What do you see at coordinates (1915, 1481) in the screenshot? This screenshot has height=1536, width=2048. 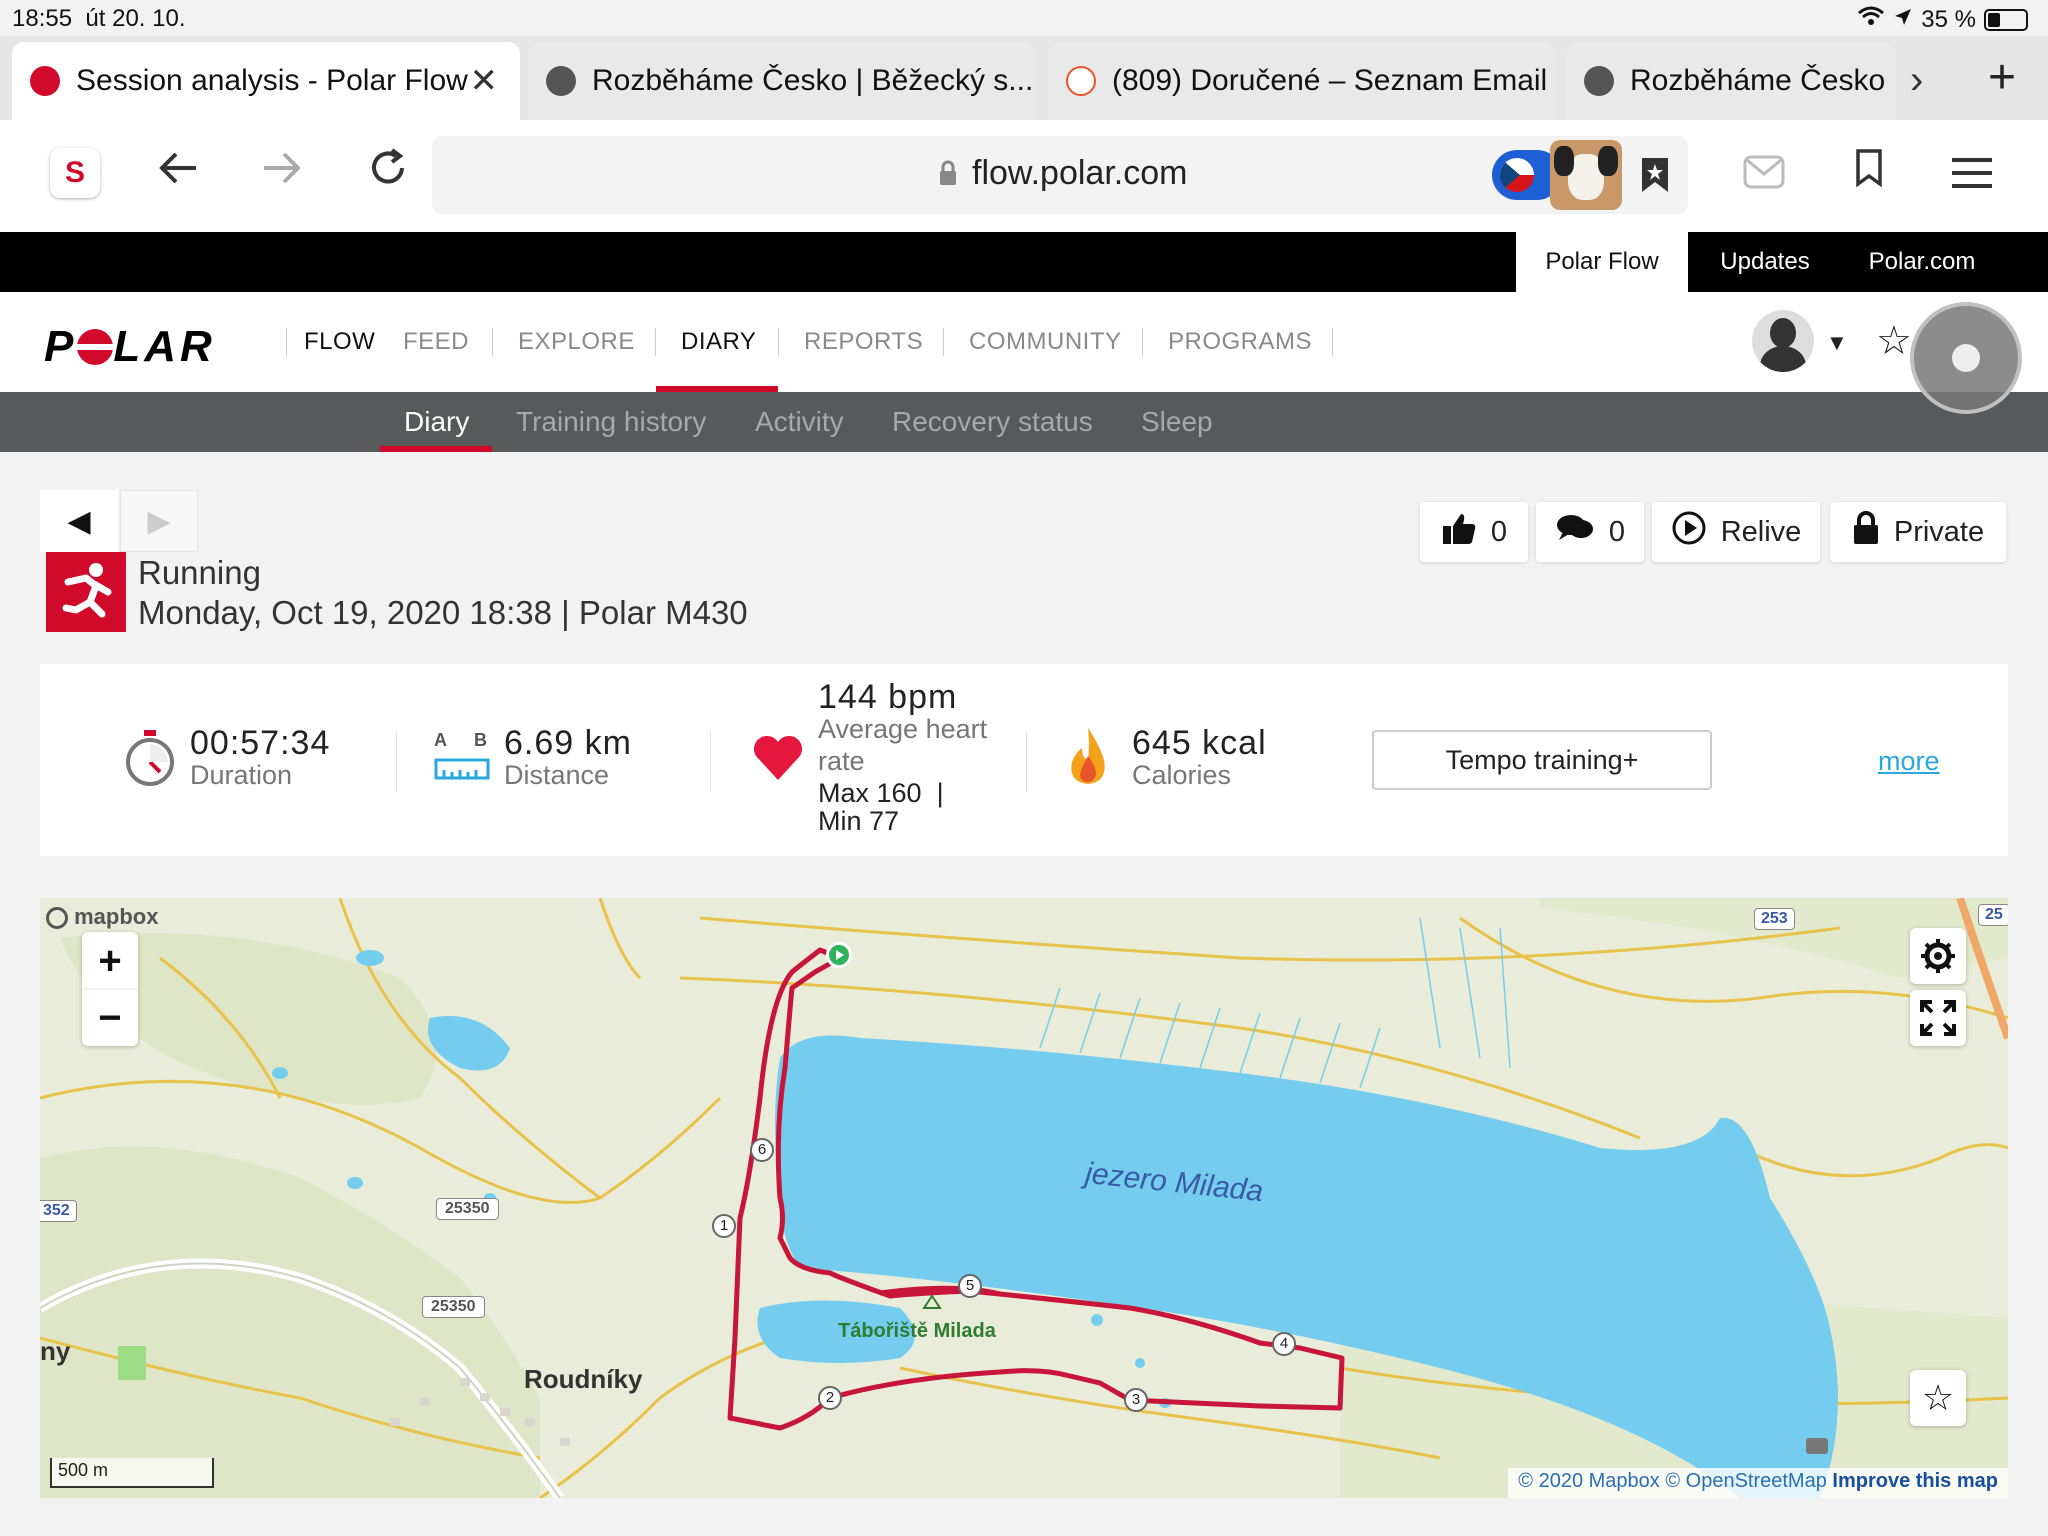 I see `improve-map-link: Improve this map` at bounding box center [1915, 1481].